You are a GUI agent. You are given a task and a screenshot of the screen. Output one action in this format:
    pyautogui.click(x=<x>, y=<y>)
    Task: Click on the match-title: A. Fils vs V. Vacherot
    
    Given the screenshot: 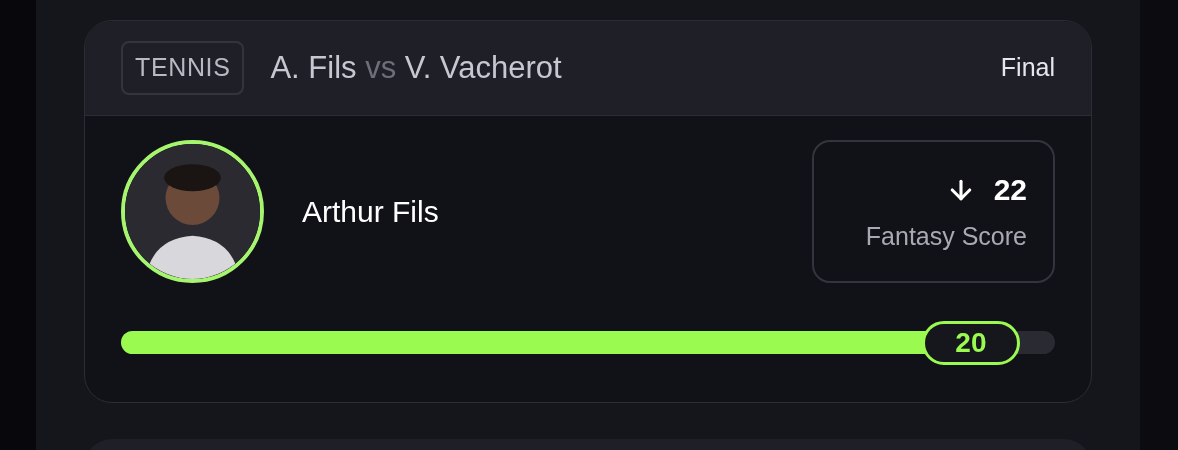 What is the action you would take?
    pyautogui.click(x=416, y=67)
    